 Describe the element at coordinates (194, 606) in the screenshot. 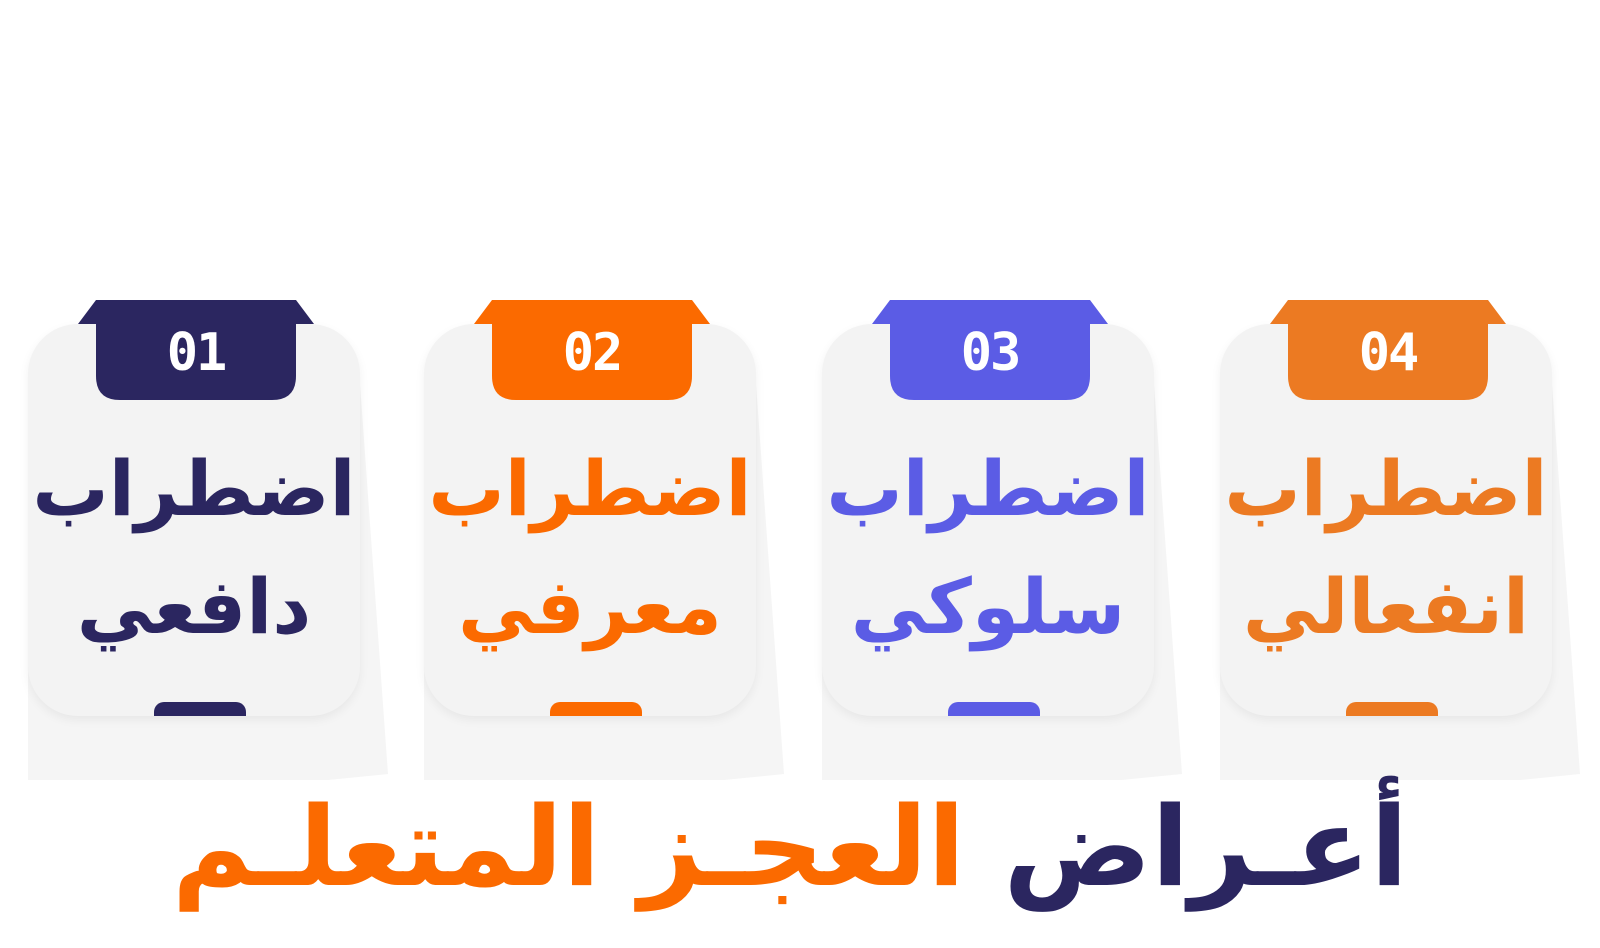

I see `card-label-line2: دافعي` at that location.